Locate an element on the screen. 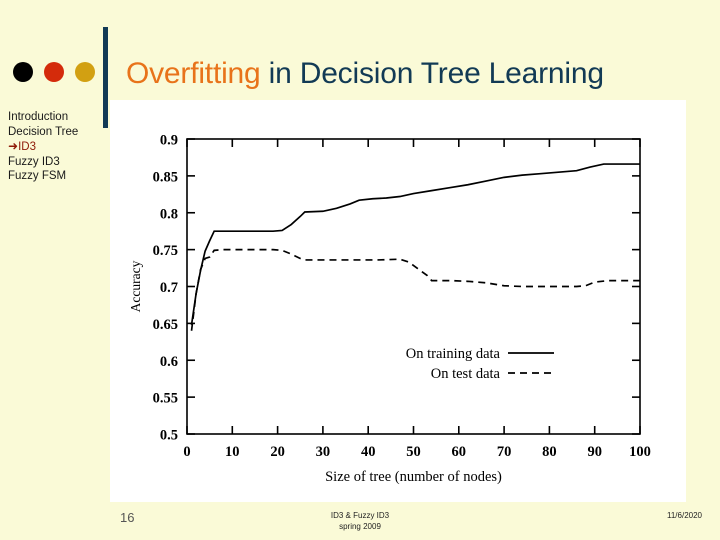 The height and width of the screenshot is (540, 720). sidebar-item-decision-tree: Decision Tree is located at coordinates (55, 132).